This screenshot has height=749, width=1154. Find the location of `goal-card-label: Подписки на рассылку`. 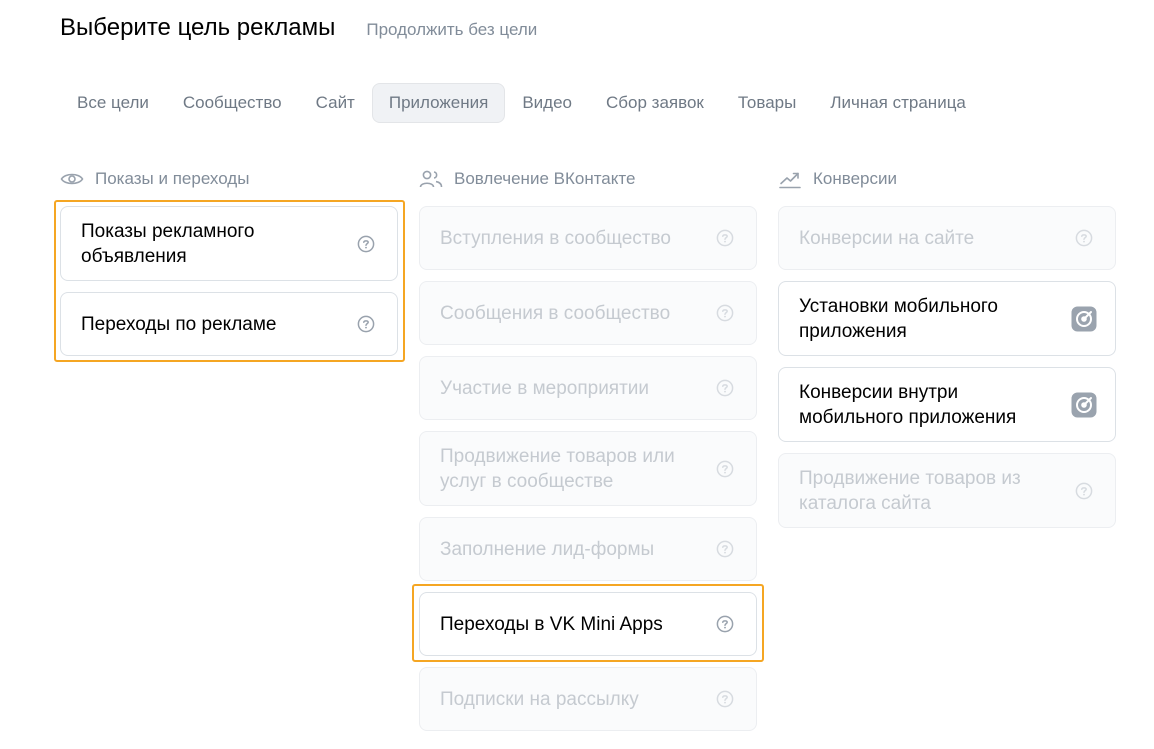

goal-card-label: Подписки на рассылку is located at coordinates (539, 699).